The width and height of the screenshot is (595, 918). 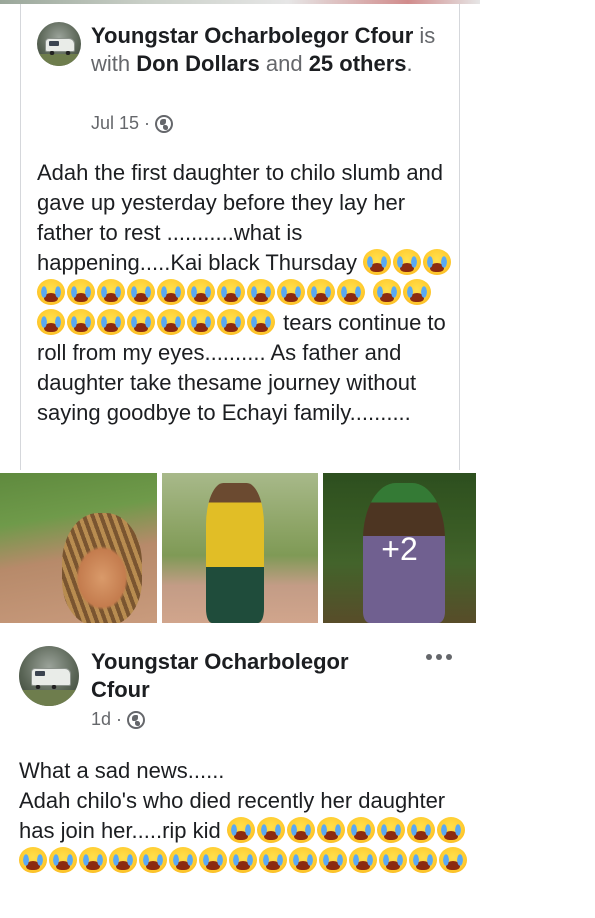 I want to click on author-avatar, so click(x=59, y=44).